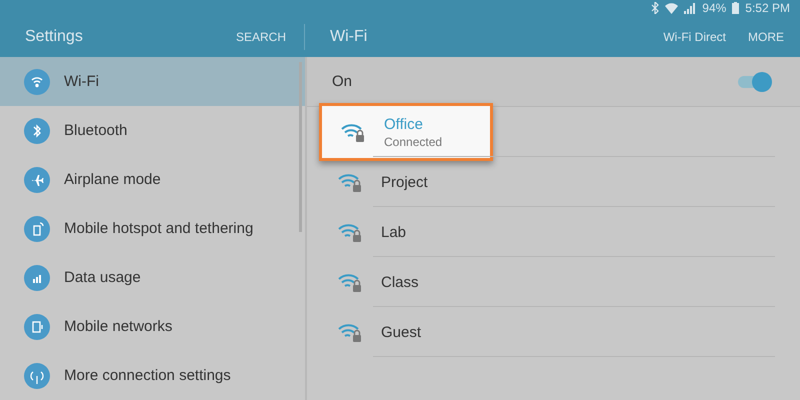  What do you see at coordinates (406, 132) in the screenshot?
I see `network-item: Office Connected` at bounding box center [406, 132].